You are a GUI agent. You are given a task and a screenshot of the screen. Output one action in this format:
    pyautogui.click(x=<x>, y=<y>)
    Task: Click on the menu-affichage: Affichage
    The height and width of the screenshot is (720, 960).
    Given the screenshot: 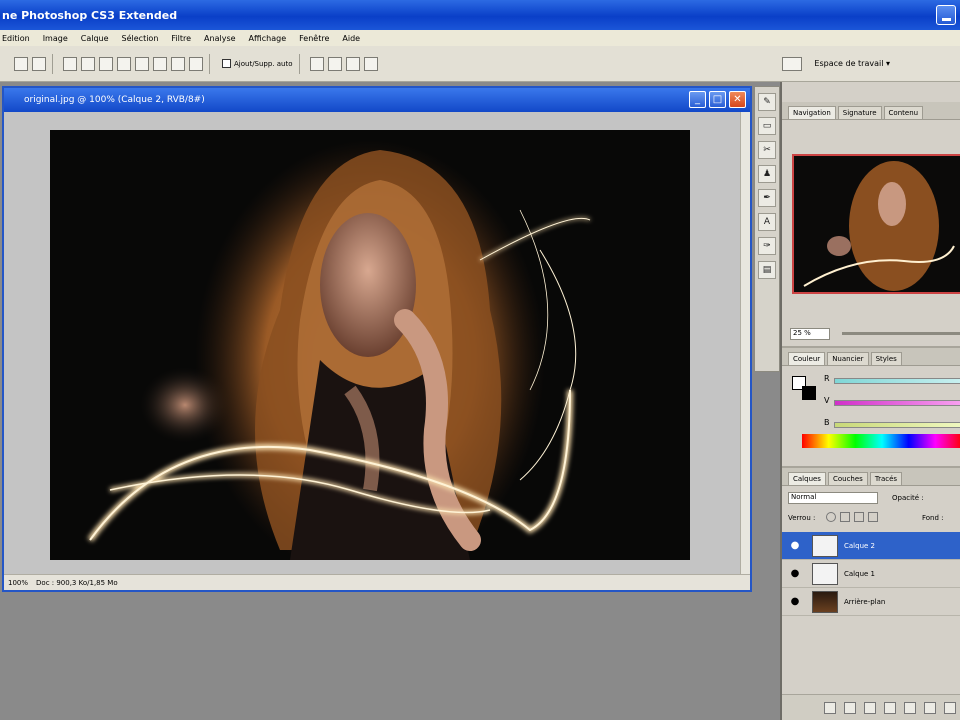 What is the action you would take?
    pyautogui.click(x=268, y=38)
    